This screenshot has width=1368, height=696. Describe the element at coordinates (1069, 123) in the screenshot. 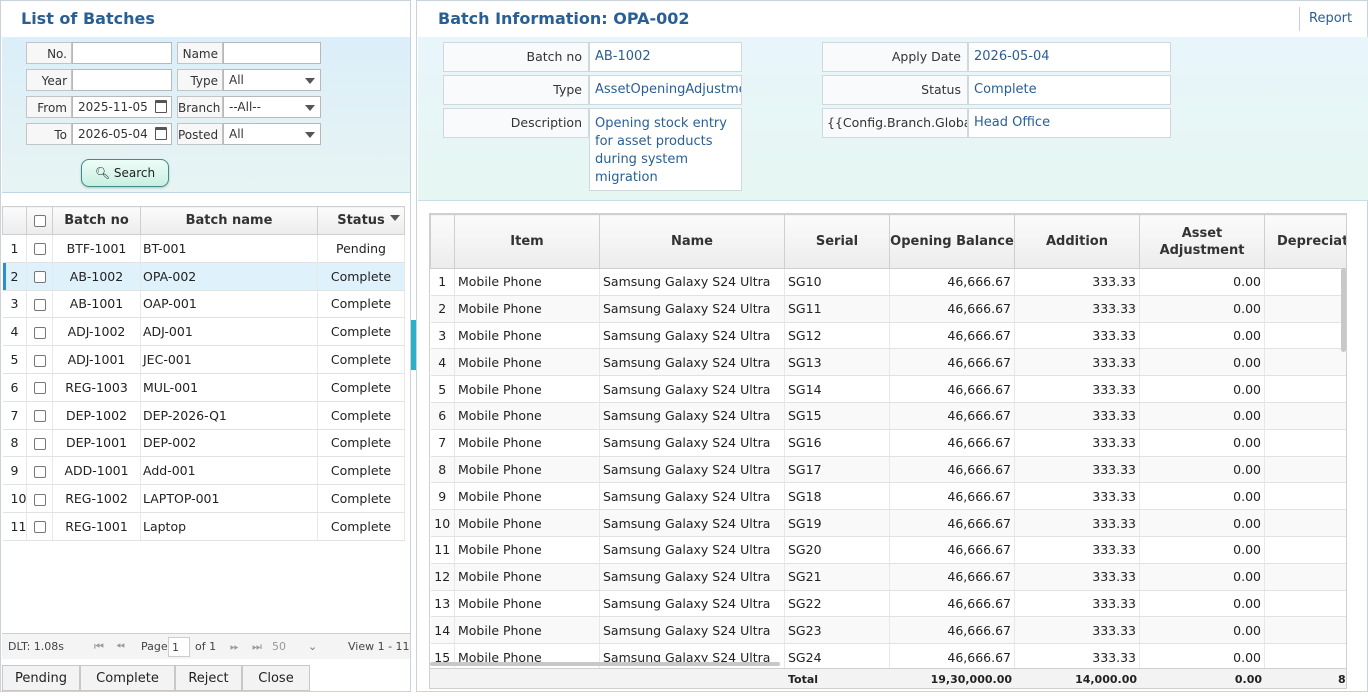

I see `branch-field: Head Office` at that location.